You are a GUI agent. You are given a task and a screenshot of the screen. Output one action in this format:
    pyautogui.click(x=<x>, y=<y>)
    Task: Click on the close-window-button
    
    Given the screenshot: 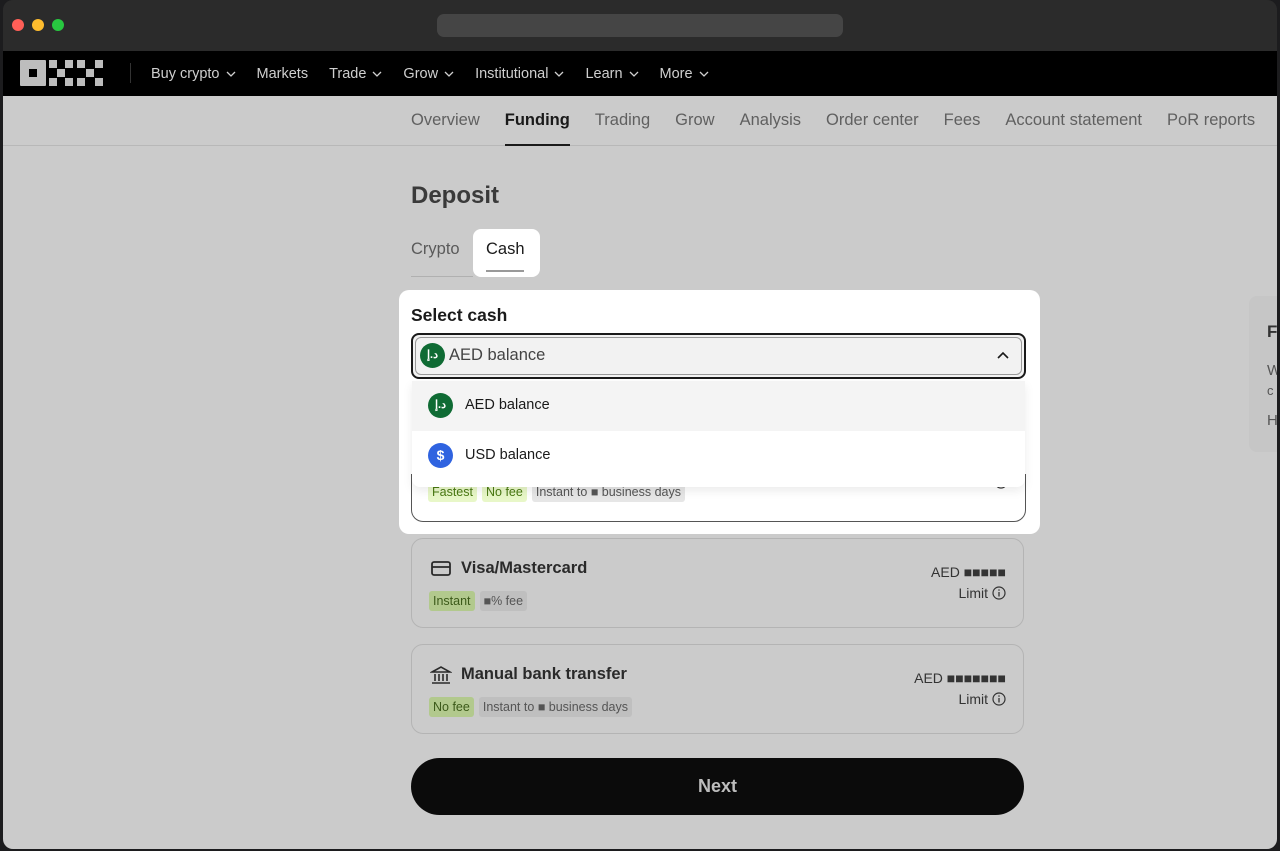 What is the action you would take?
    pyautogui.click(x=18, y=25)
    